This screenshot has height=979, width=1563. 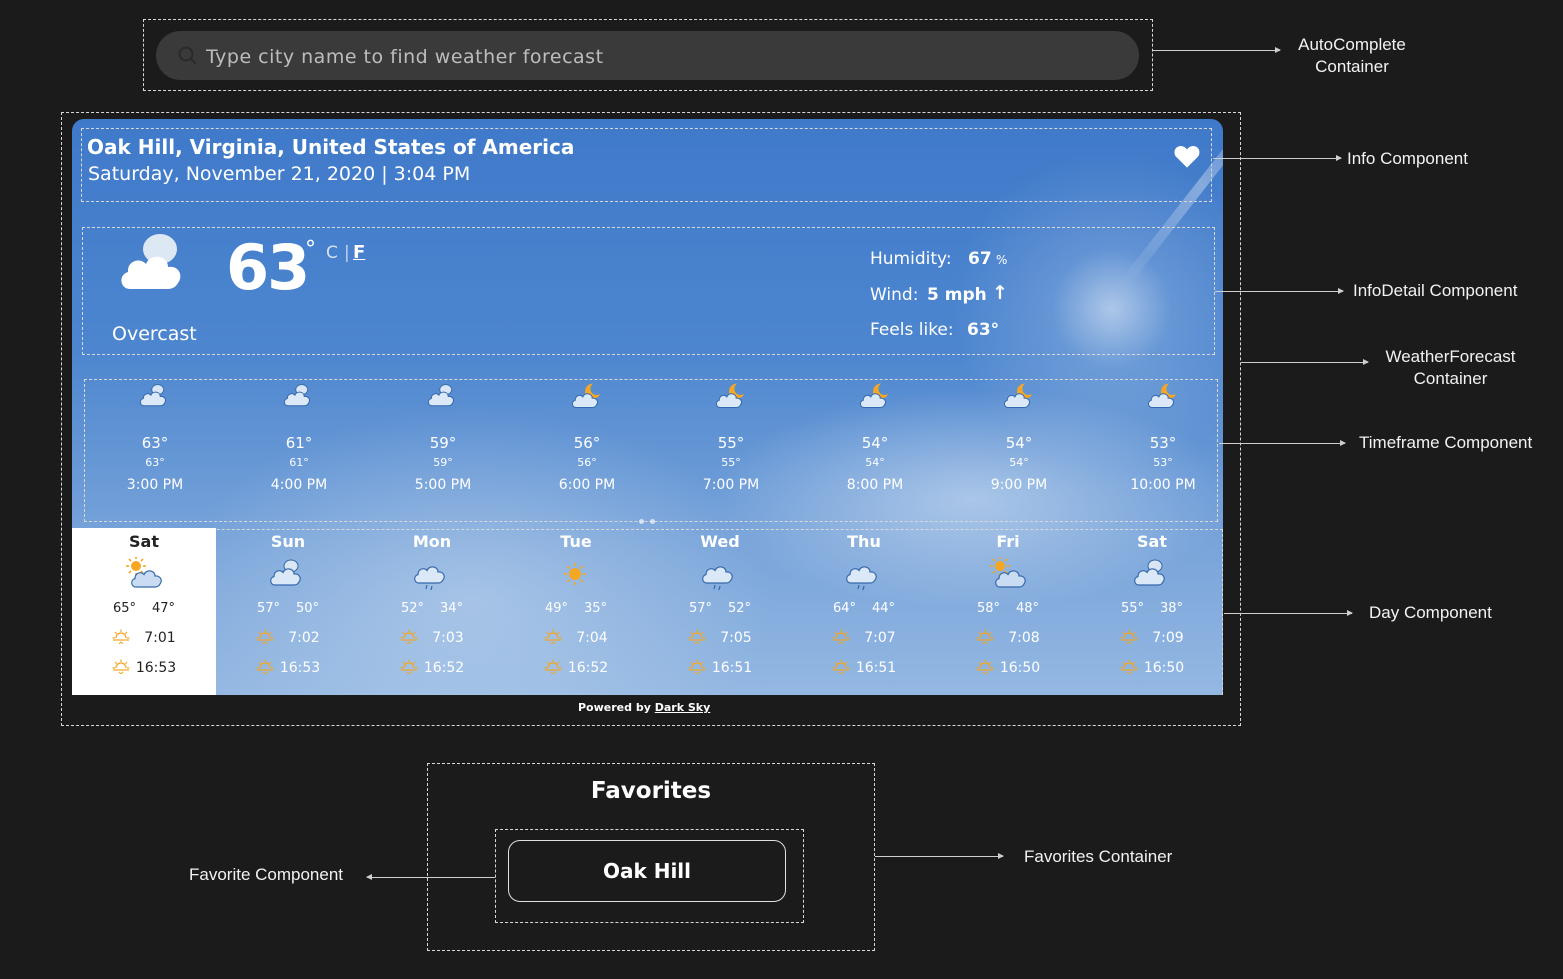 I want to click on day-high-low: 49° 35°, so click(x=576, y=608).